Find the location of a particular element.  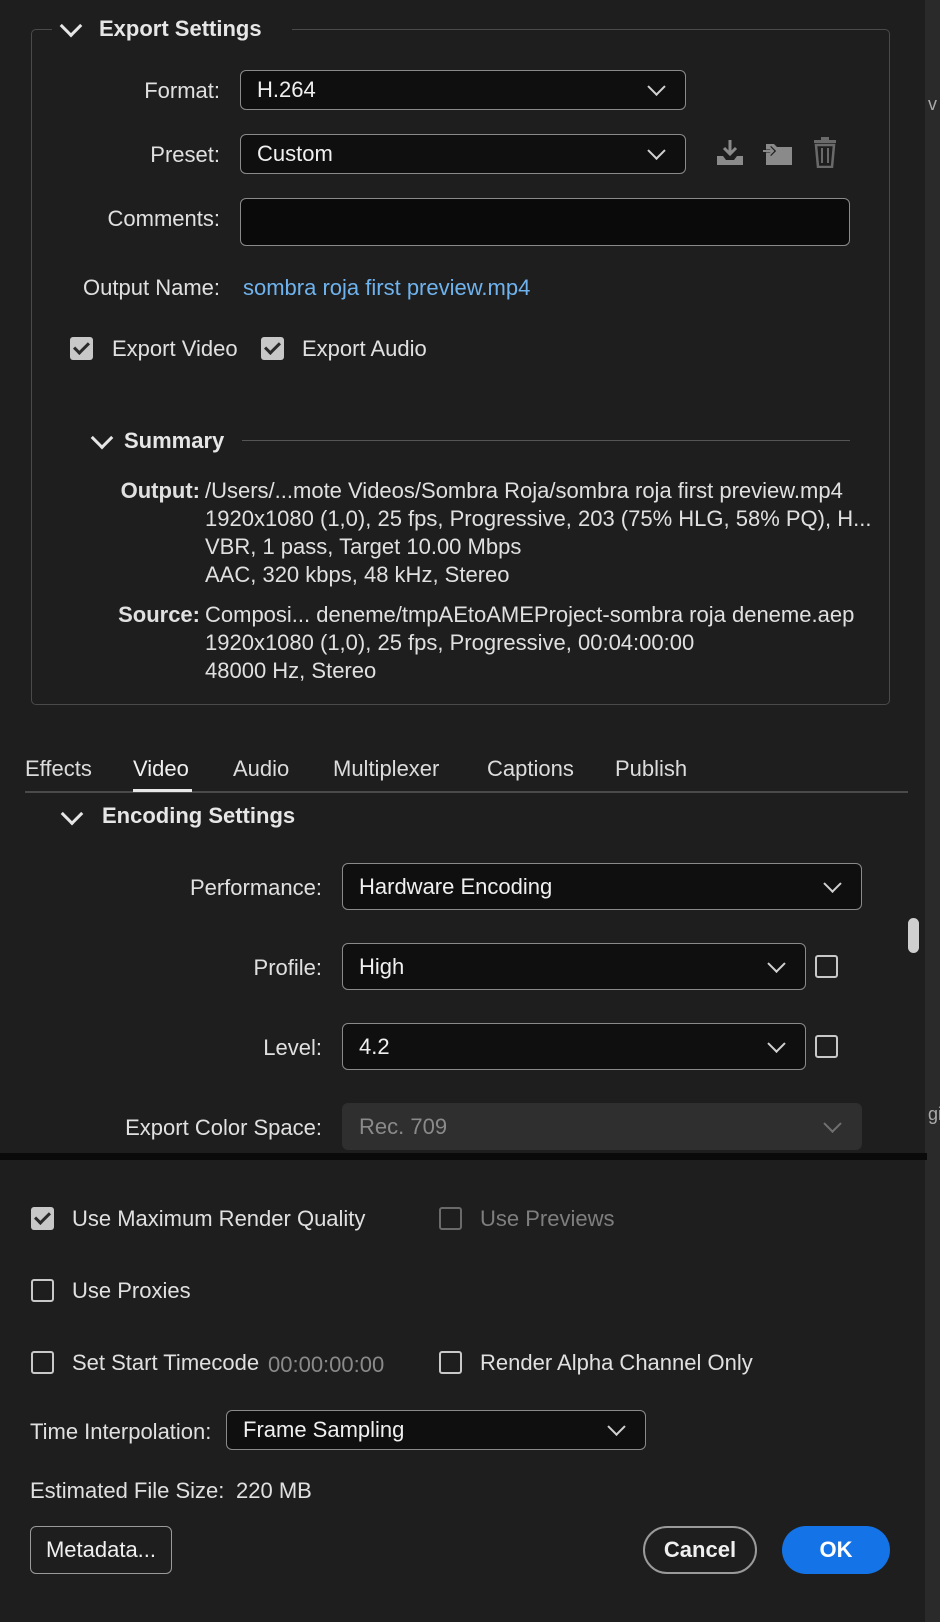

output-name-label: Output Name: is located at coordinates (151, 287).